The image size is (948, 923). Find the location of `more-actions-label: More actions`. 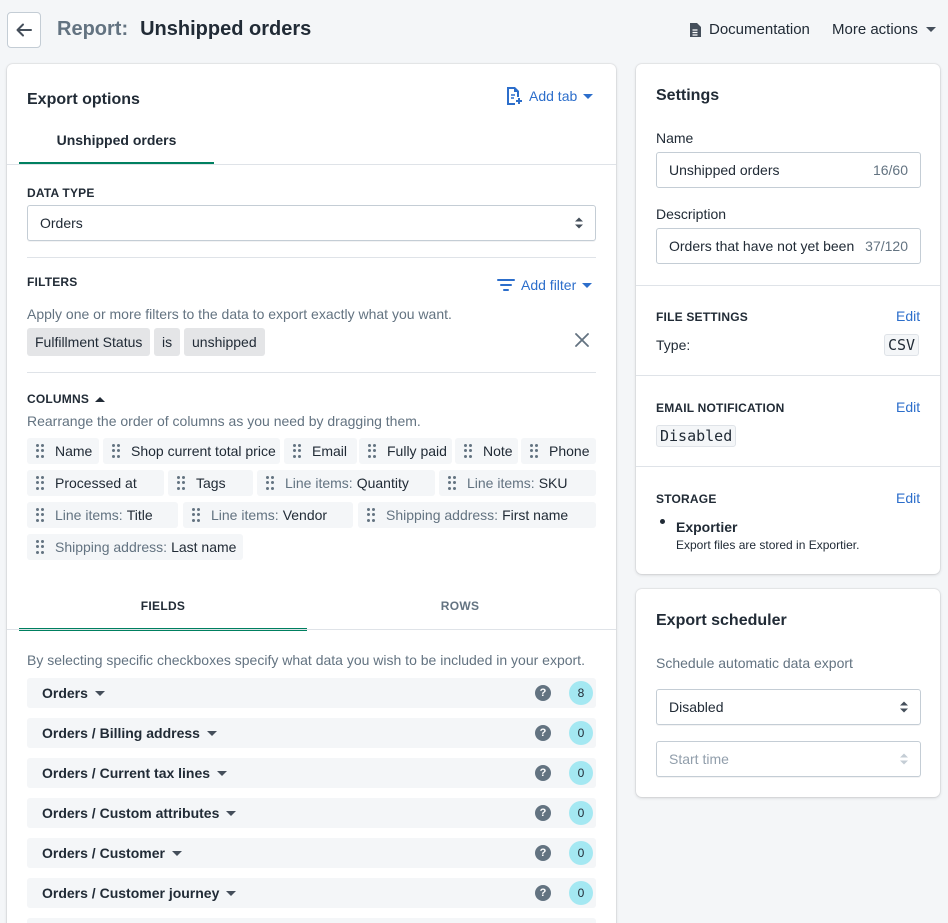

more-actions-label: More actions is located at coordinates (875, 29).